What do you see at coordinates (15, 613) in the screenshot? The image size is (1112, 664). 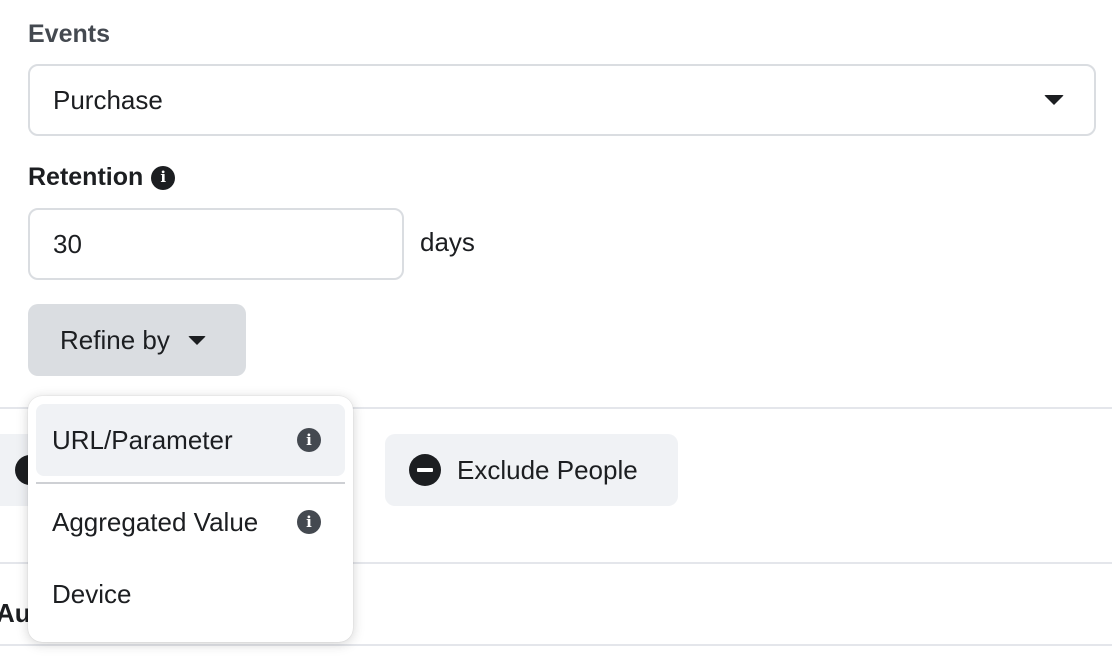 I see `audience-name-label: Au` at bounding box center [15, 613].